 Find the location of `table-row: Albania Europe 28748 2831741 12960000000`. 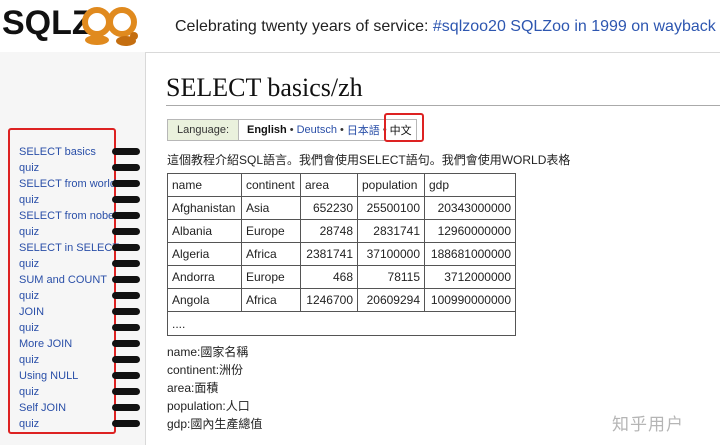

table-row: Albania Europe 28748 2831741 12960000000 is located at coordinates (341, 231).